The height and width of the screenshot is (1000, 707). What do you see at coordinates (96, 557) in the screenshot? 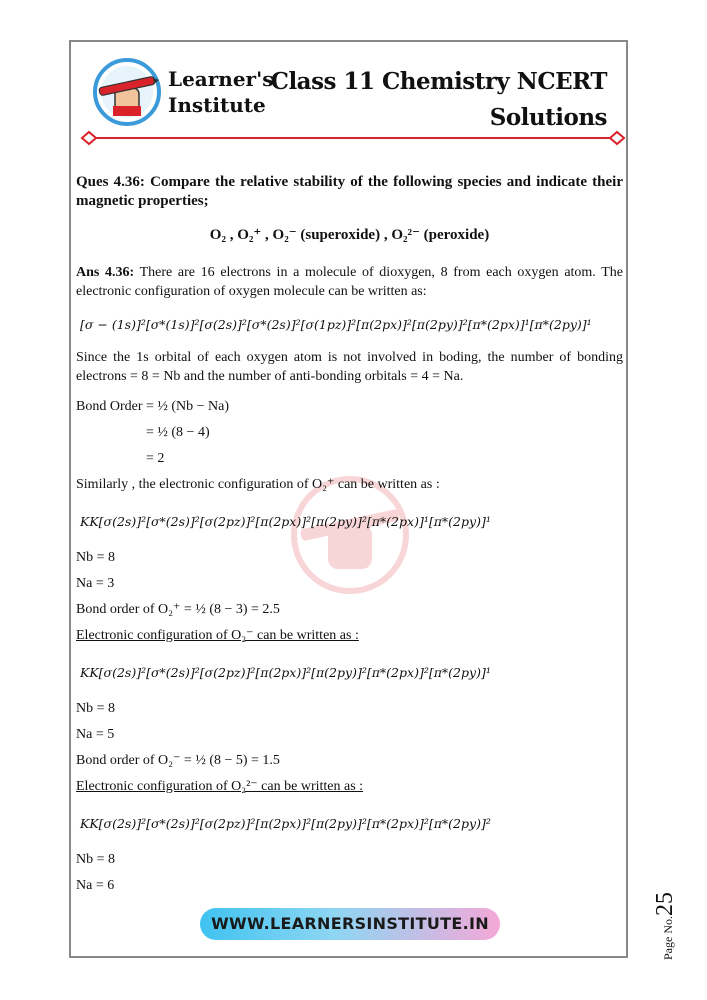
I see `o2plus-nb: Nb = 8` at bounding box center [96, 557].